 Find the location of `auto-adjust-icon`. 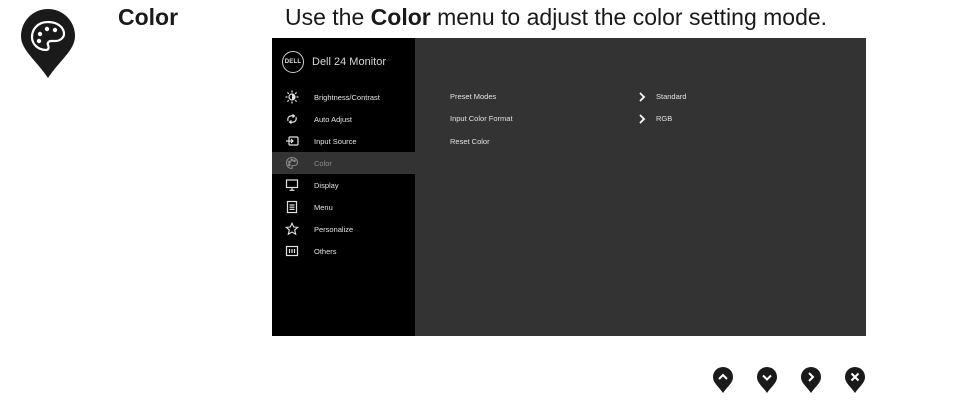

auto-adjust-icon is located at coordinates (292, 119).